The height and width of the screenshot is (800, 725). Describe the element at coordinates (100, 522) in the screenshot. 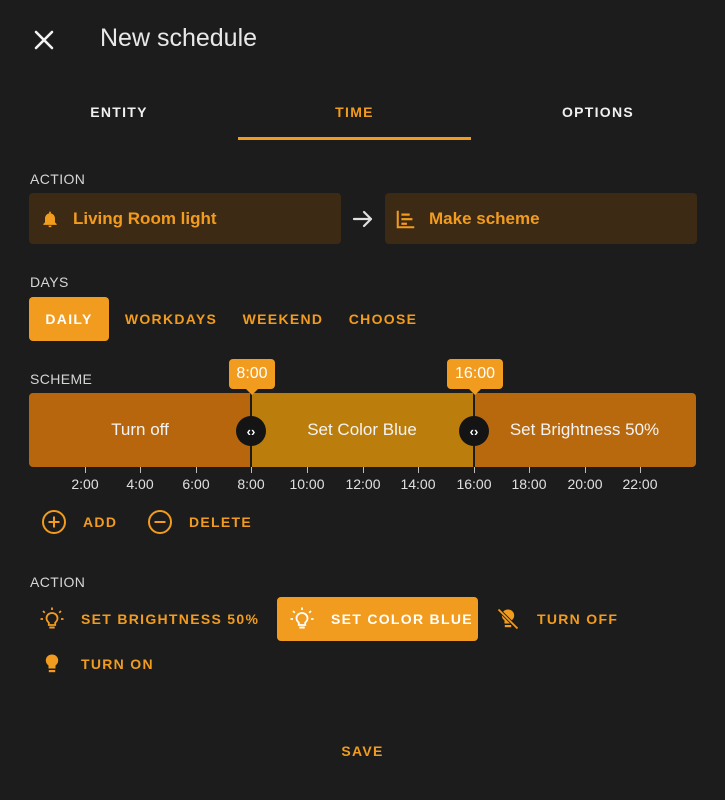

I see `add-button-label: ADD` at that location.